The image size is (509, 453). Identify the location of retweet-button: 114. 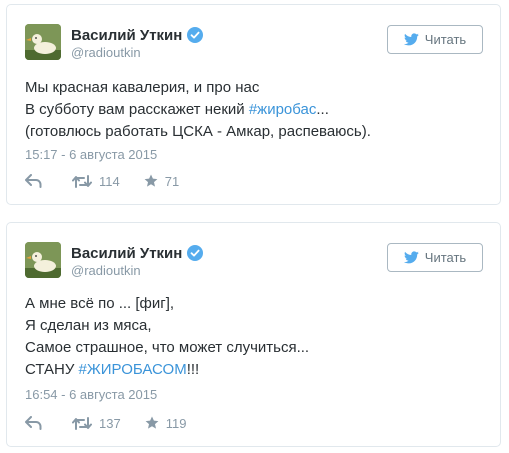
(96, 181).